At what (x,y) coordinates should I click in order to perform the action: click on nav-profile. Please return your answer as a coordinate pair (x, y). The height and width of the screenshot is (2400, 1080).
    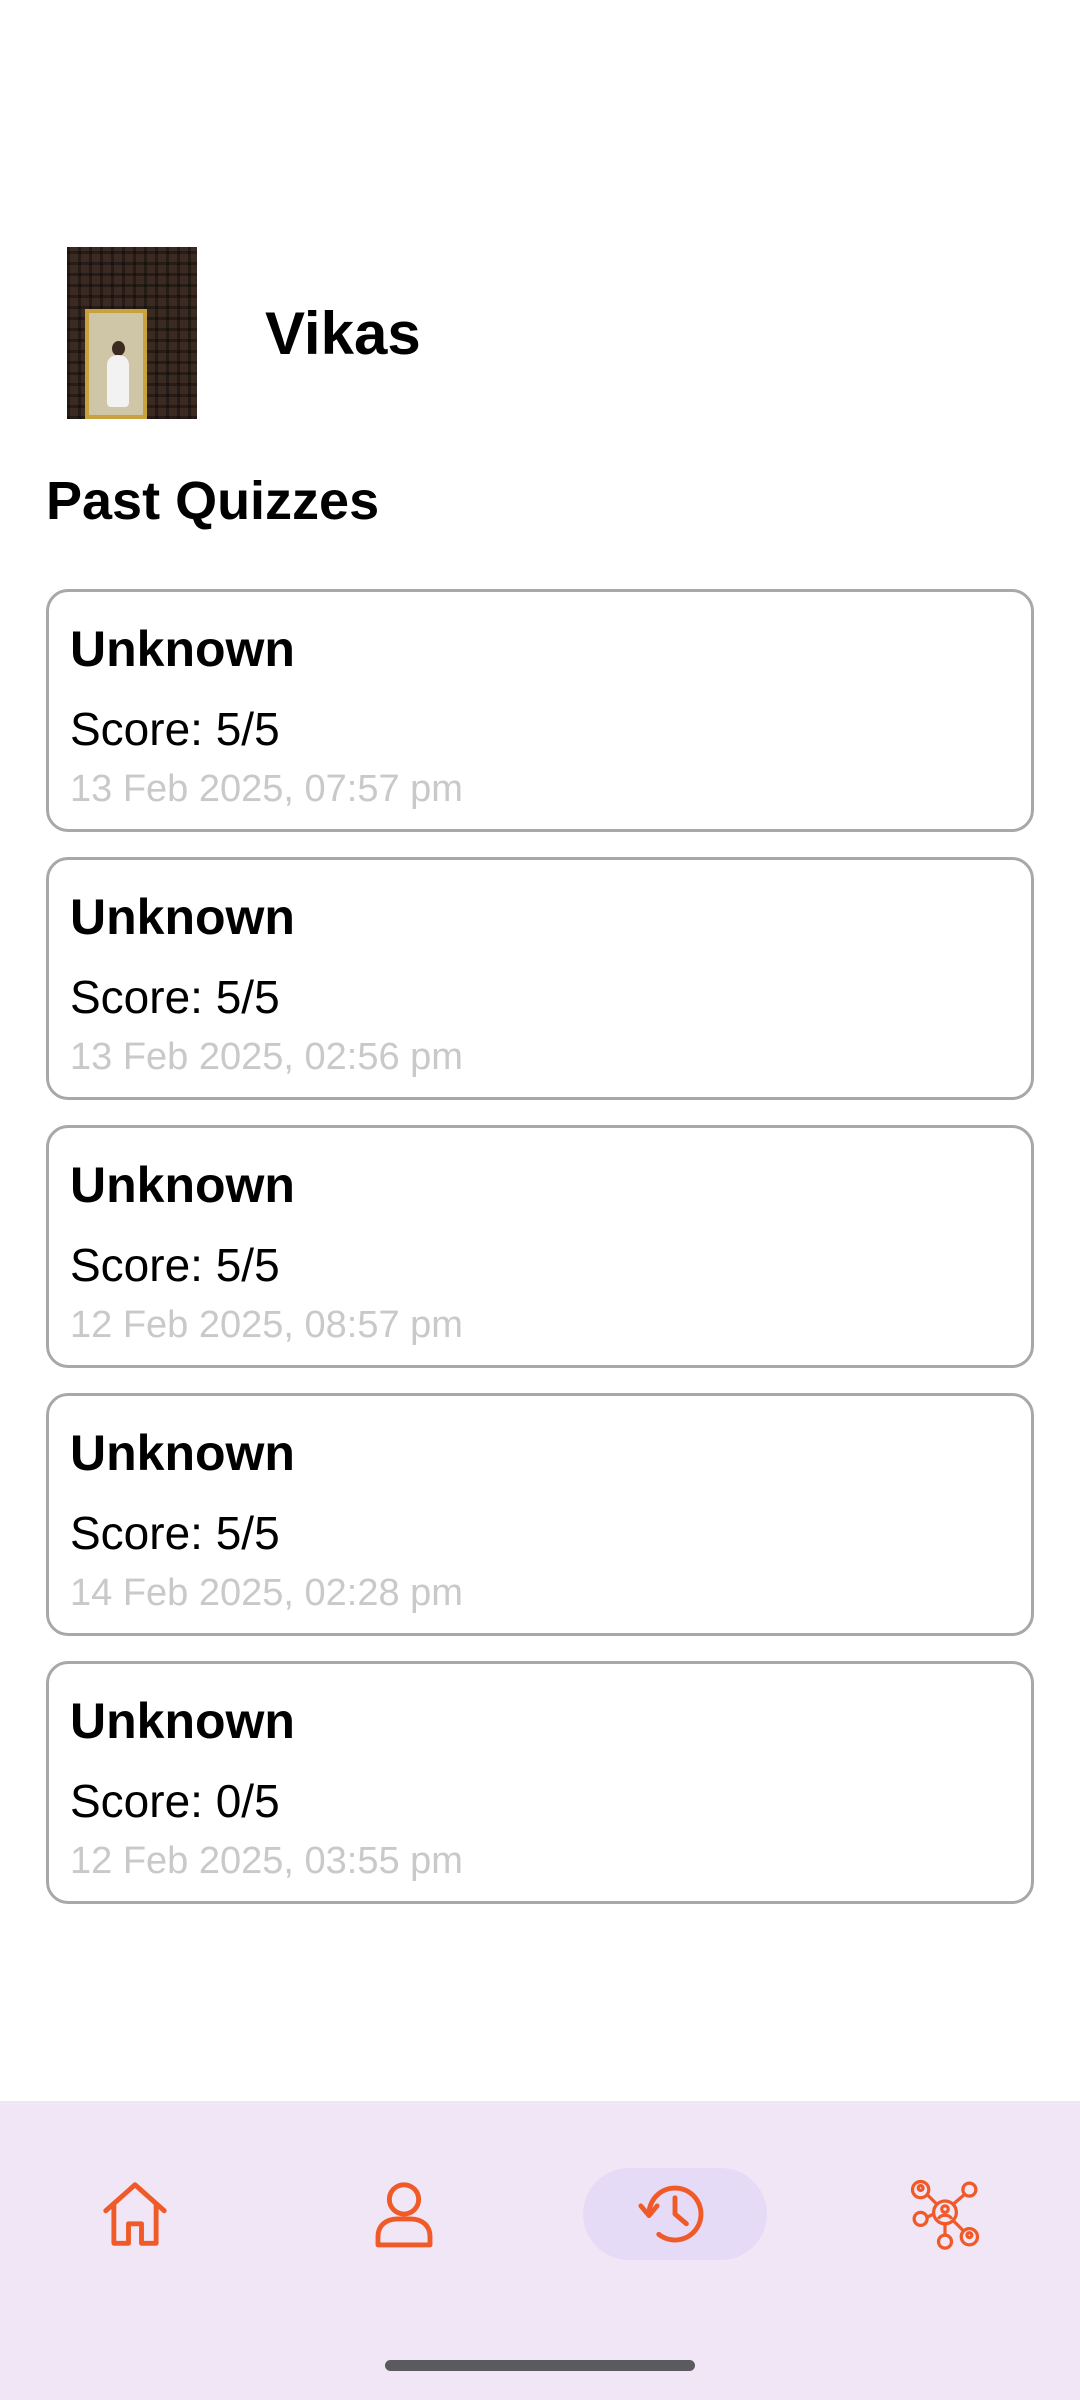
    Looking at the image, I should click on (404, 2214).